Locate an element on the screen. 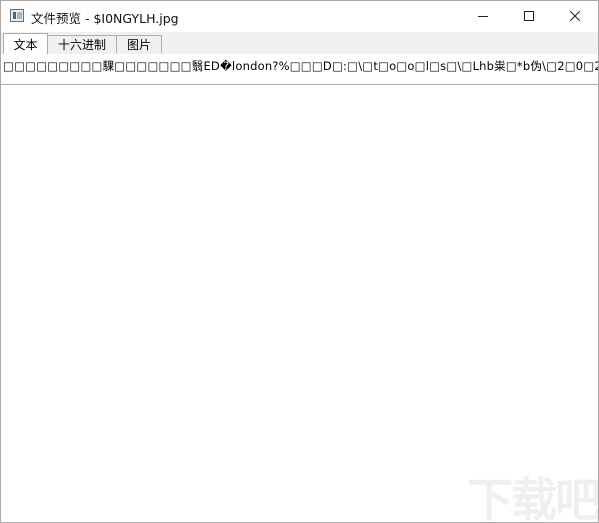  file-preview-app-icon is located at coordinates (17, 15).